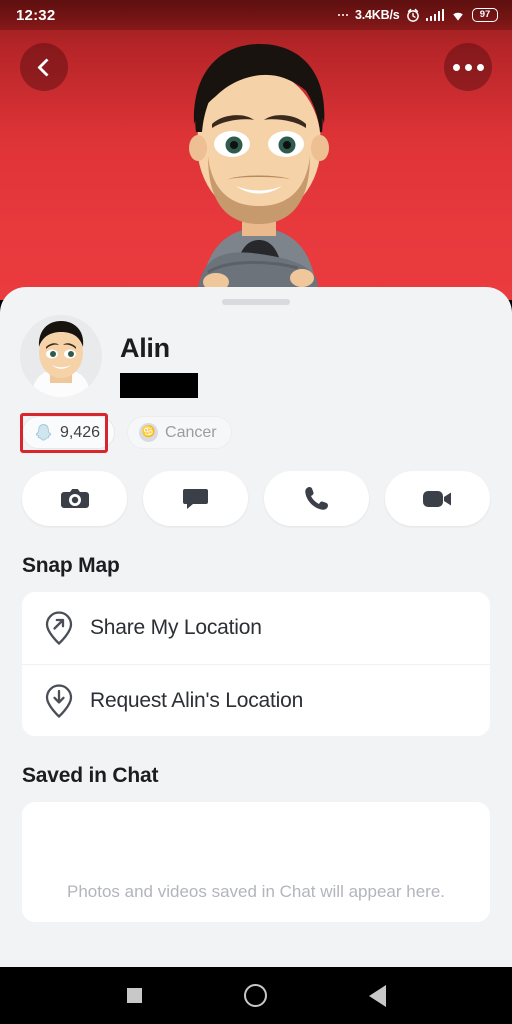 The image size is (512, 1024). I want to click on video-camera-icon, so click(437, 498).